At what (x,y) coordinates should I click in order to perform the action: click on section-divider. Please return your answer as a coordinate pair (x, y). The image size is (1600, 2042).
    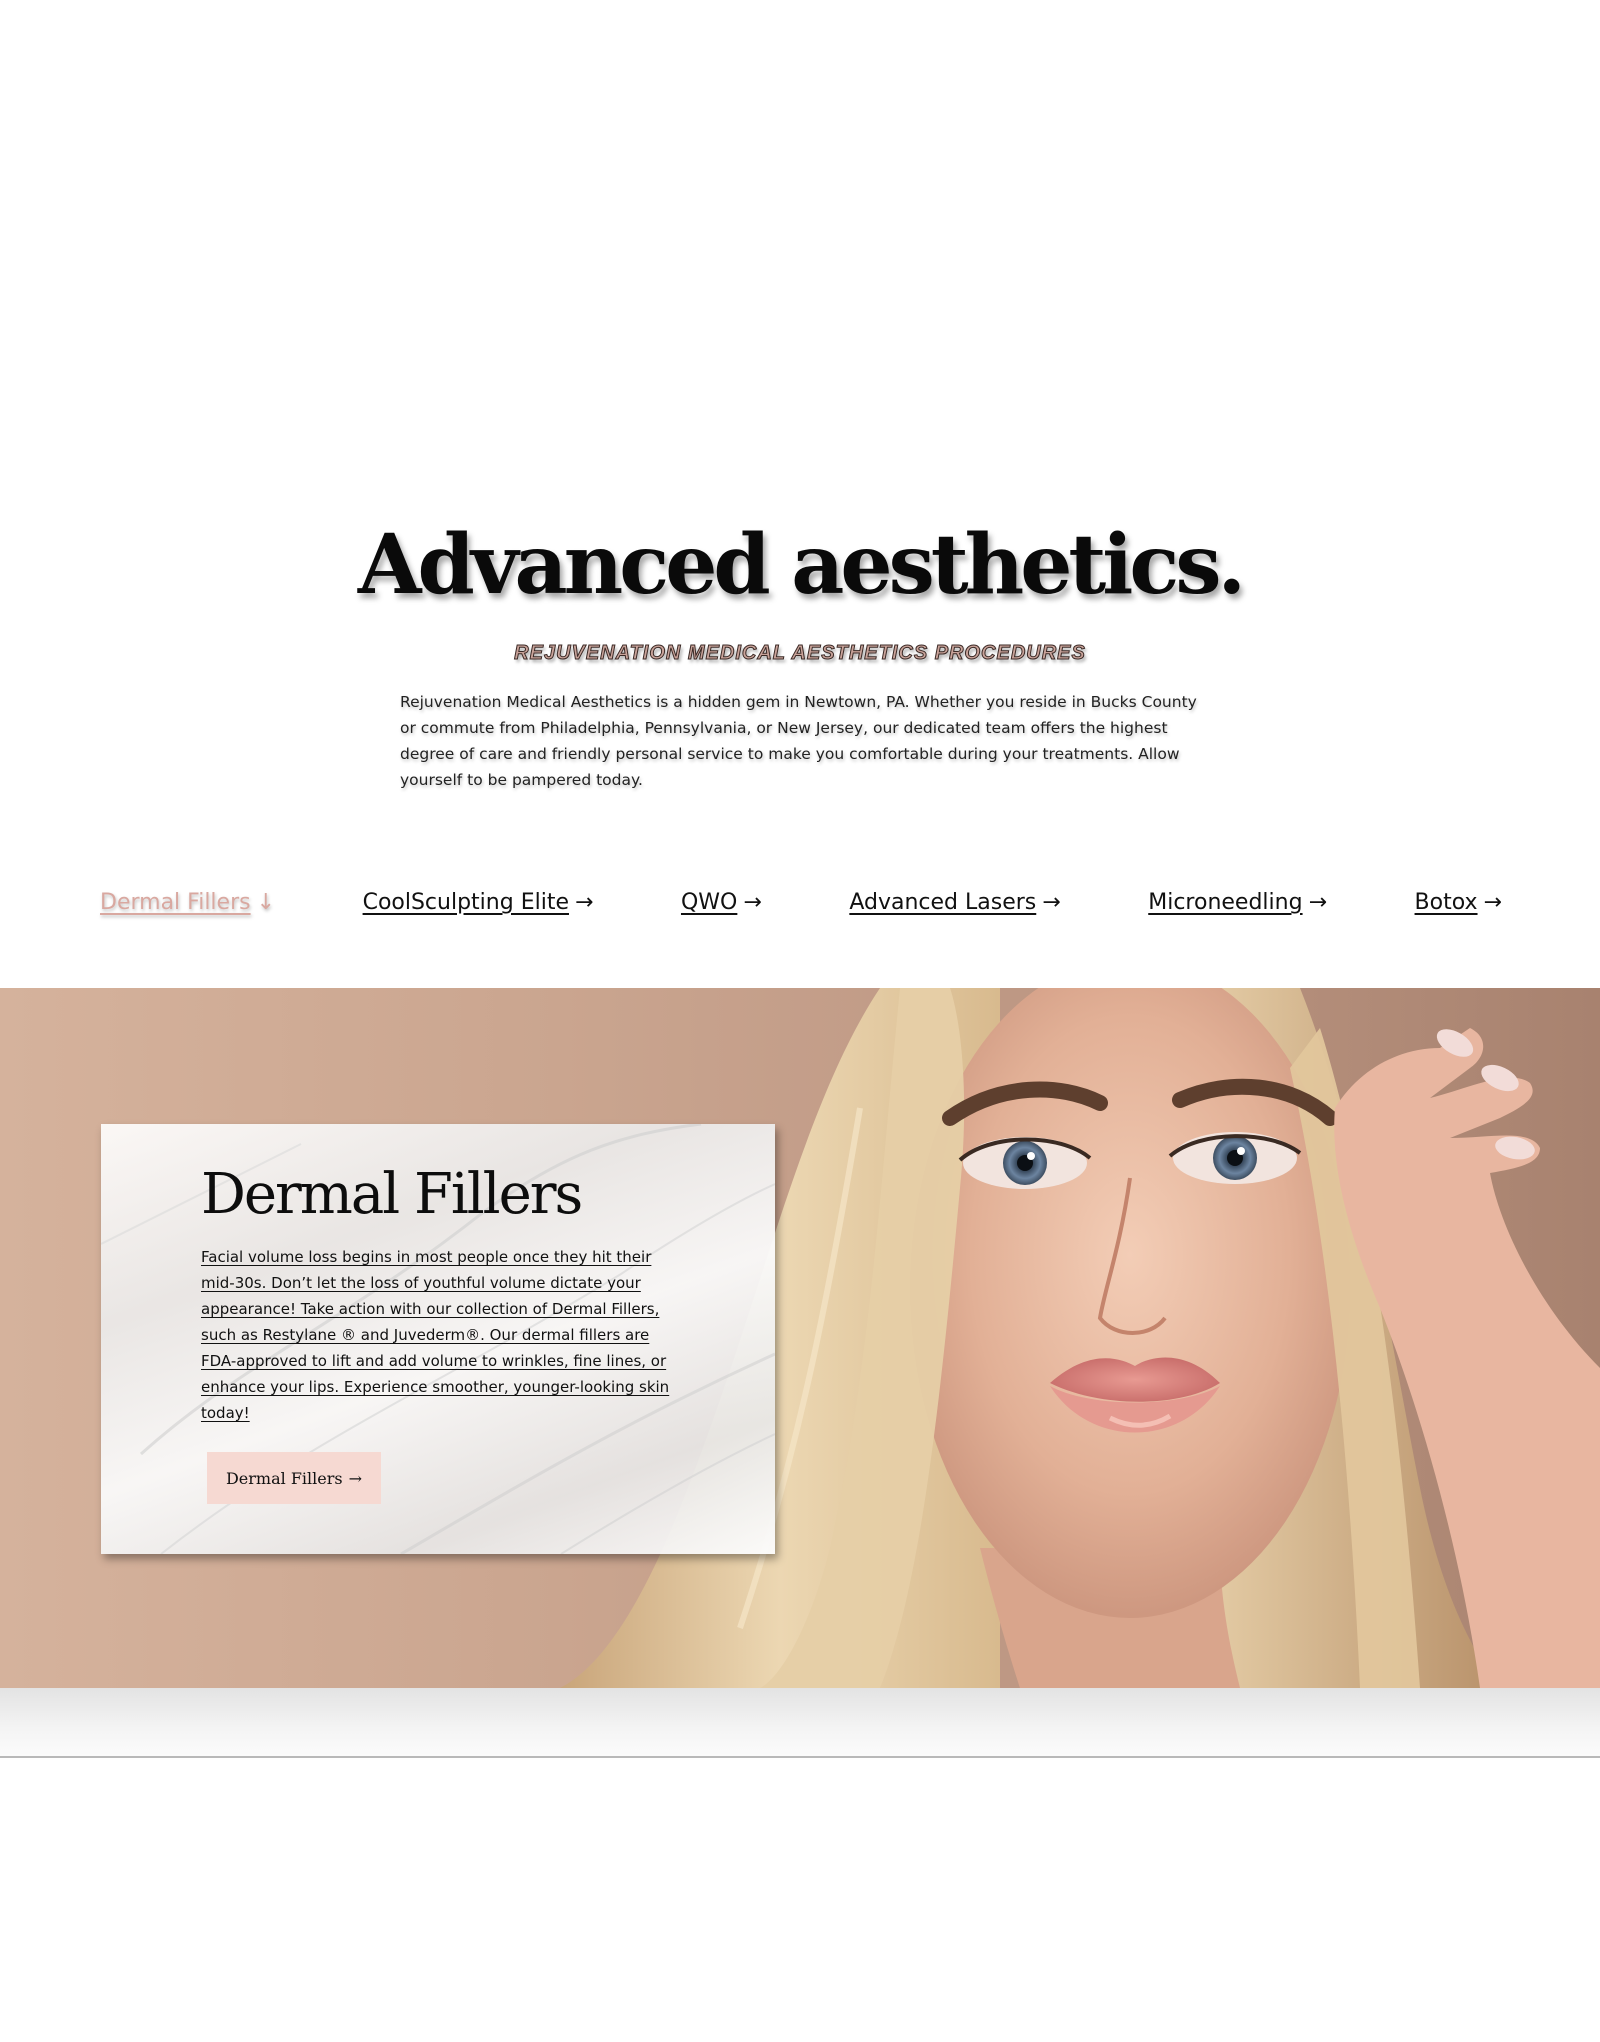
    Looking at the image, I should click on (800, 1723).